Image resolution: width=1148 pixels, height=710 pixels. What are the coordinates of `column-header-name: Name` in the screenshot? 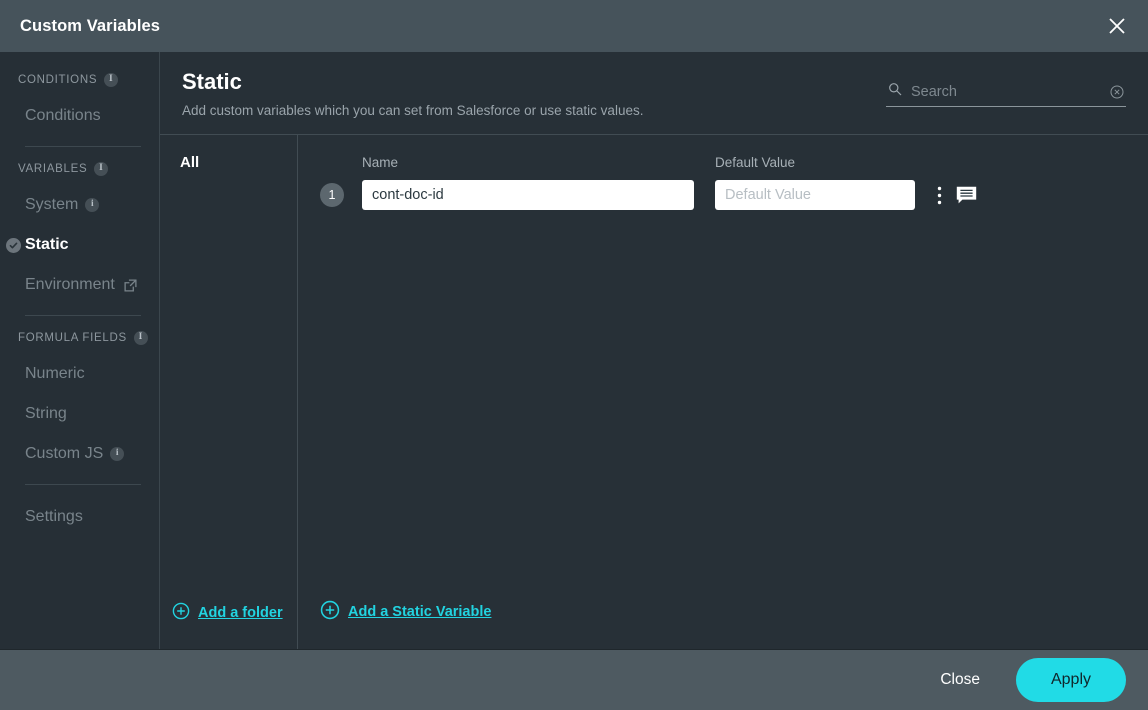 It's located at (380, 162).